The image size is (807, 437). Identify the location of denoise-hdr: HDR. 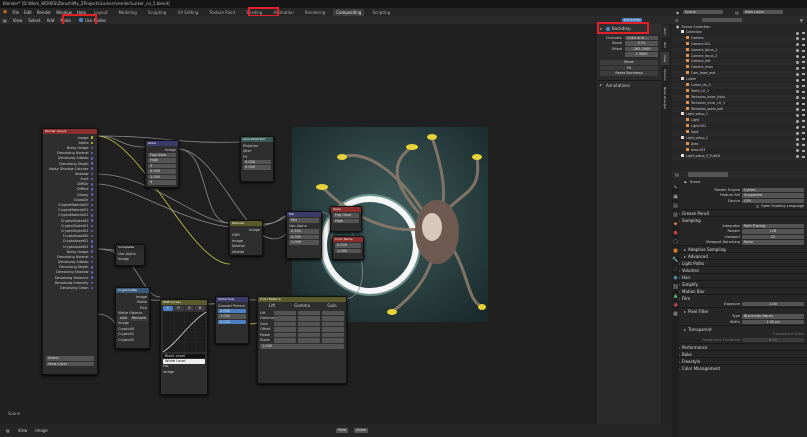
(236, 235).